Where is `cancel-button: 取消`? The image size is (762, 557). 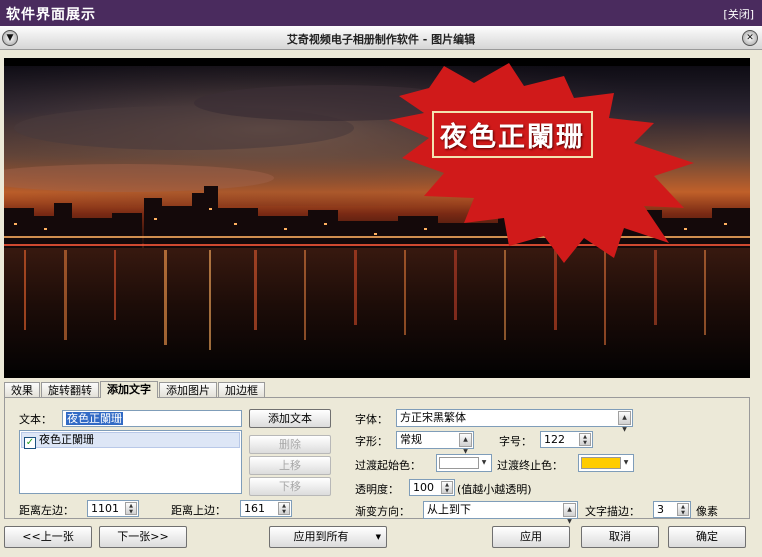
cancel-button: 取消 is located at coordinates (620, 537).